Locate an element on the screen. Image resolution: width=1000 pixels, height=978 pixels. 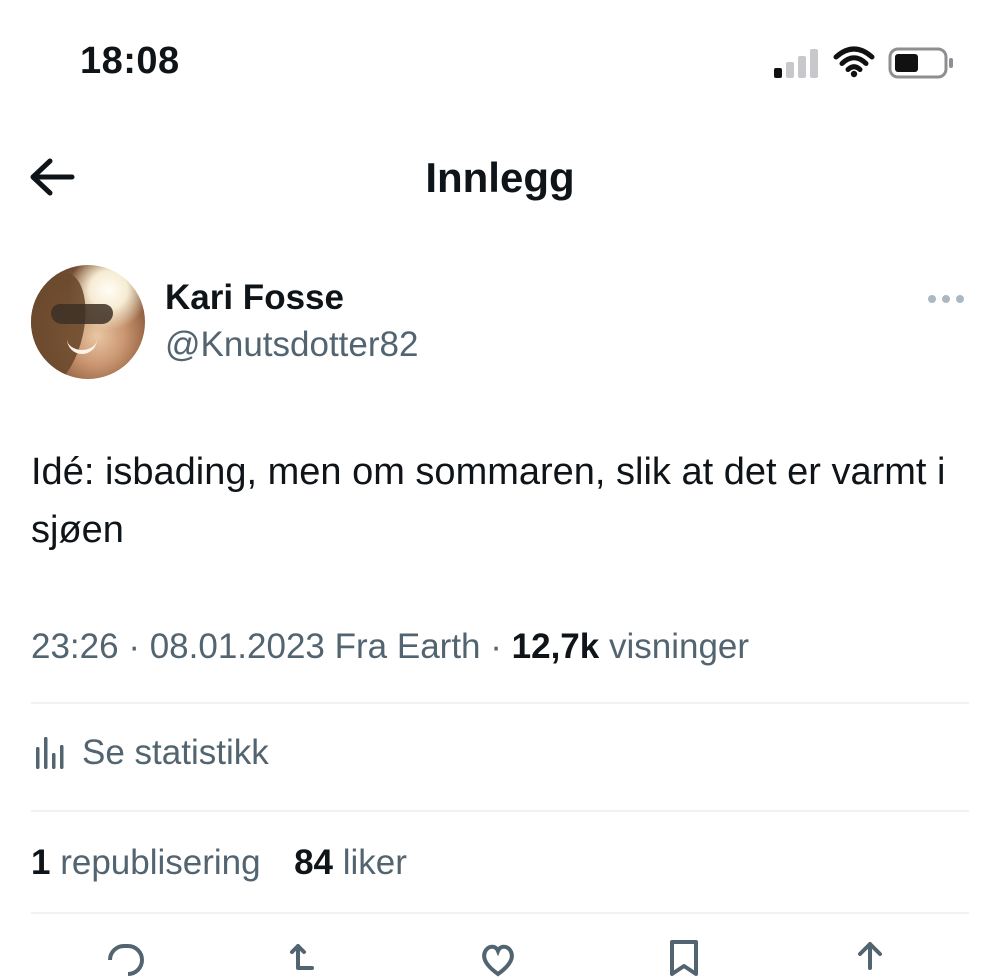
post-source: Fra Earth is located at coordinates (407, 646).